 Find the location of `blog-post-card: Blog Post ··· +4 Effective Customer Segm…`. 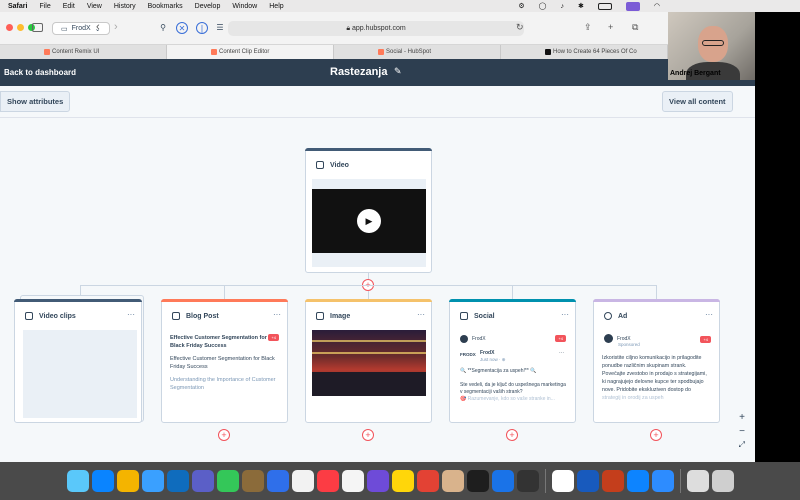

blog-post-card: Blog Post ··· +4 Effective Customer Segm… is located at coordinates (224, 361).